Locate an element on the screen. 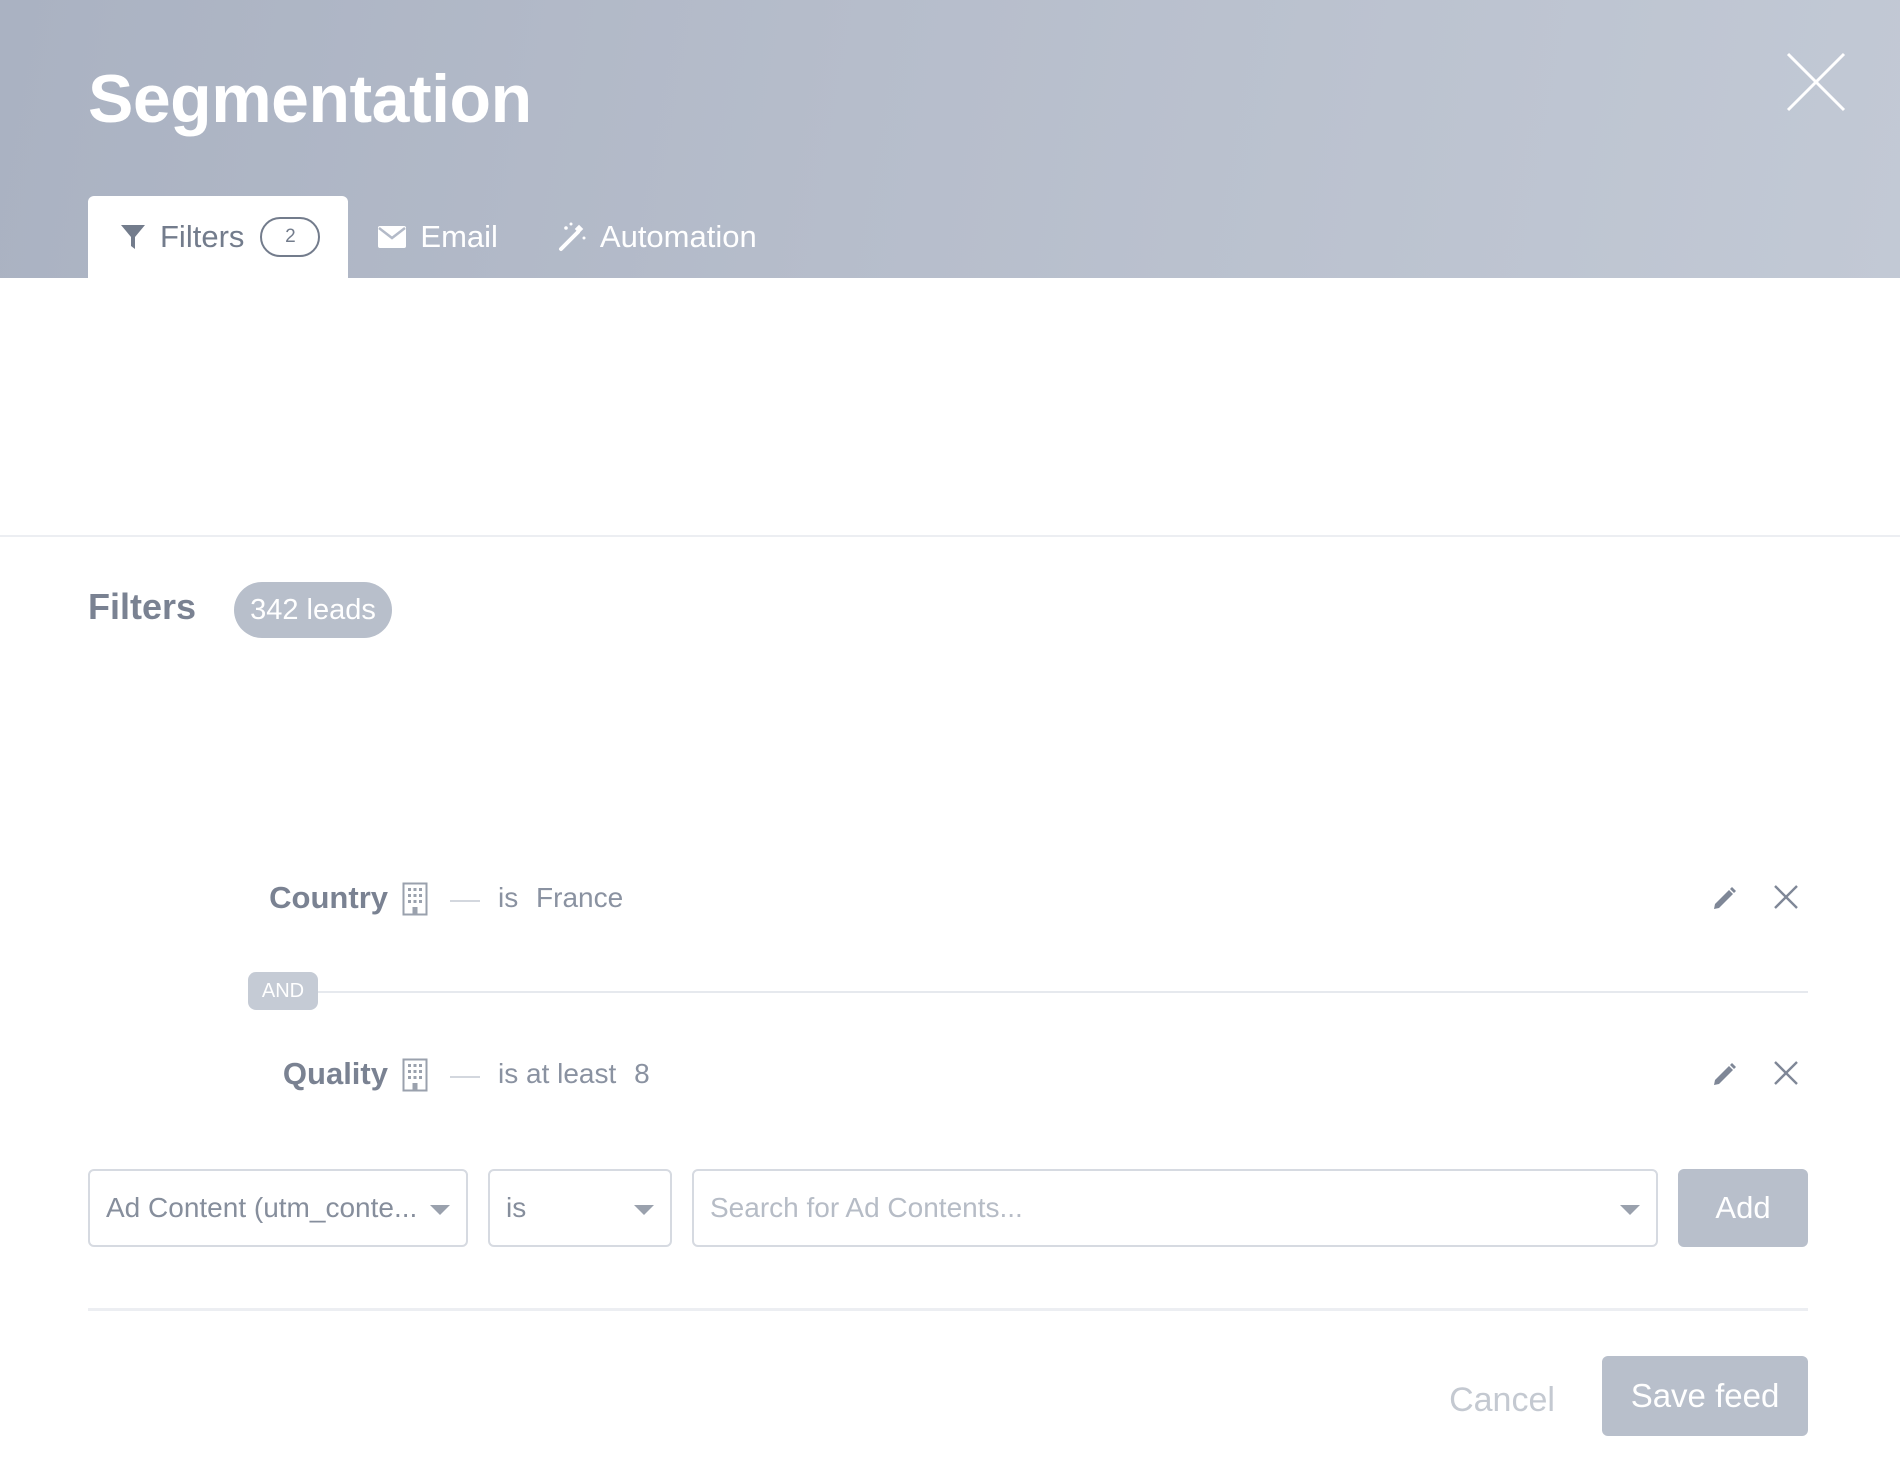 The width and height of the screenshot is (1900, 1466). modal-title: Segmentation is located at coordinates (310, 99).